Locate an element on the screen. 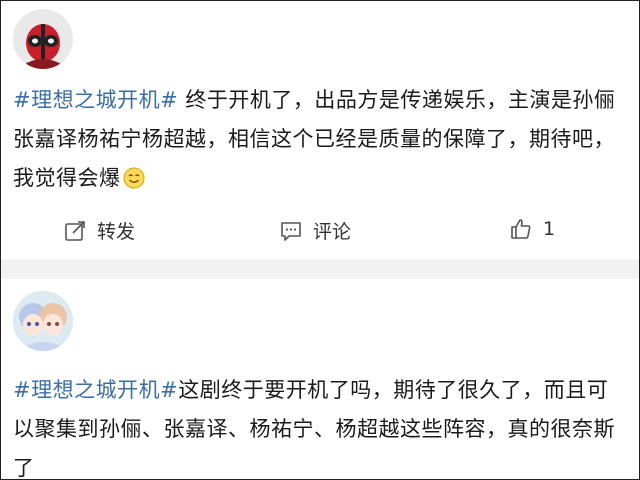 This screenshot has width=640, height=480. comment-icon is located at coordinates (291, 231).